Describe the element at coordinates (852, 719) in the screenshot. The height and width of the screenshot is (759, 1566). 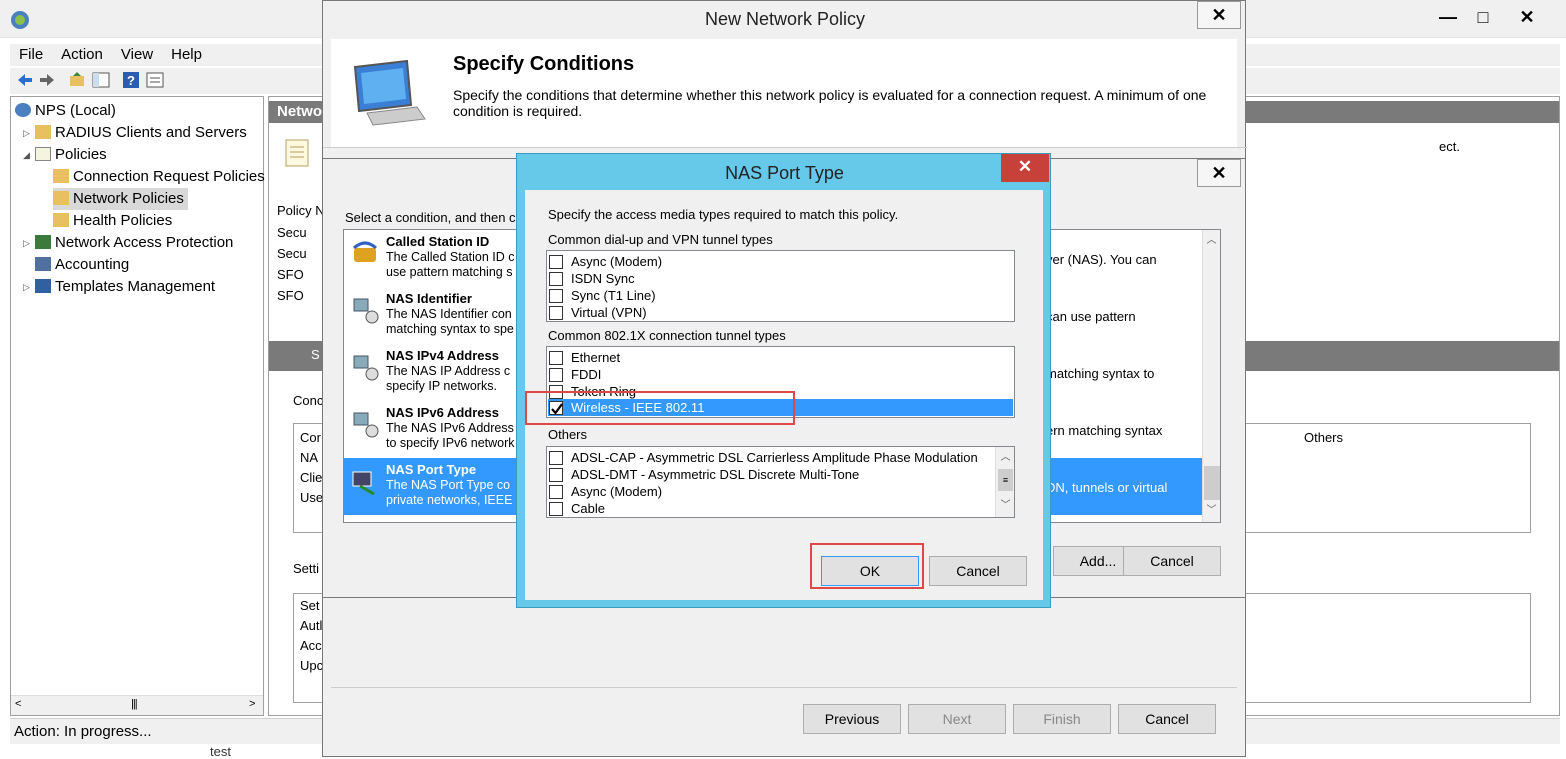
I see `previous-button: Previous` at that location.